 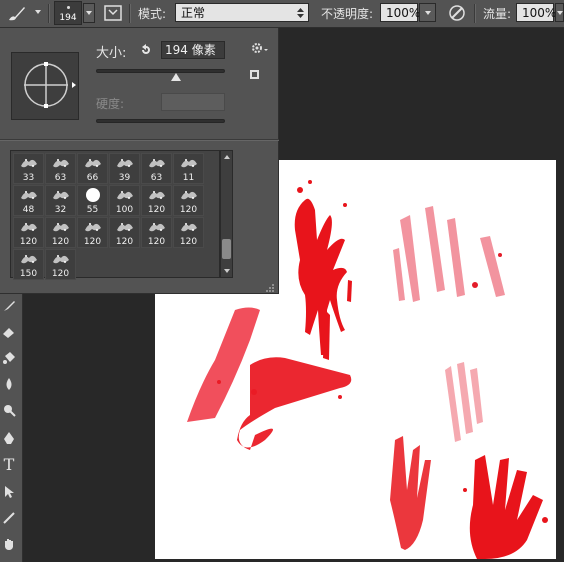 I want to click on brush-preset-item: 55, so click(x=92, y=200).